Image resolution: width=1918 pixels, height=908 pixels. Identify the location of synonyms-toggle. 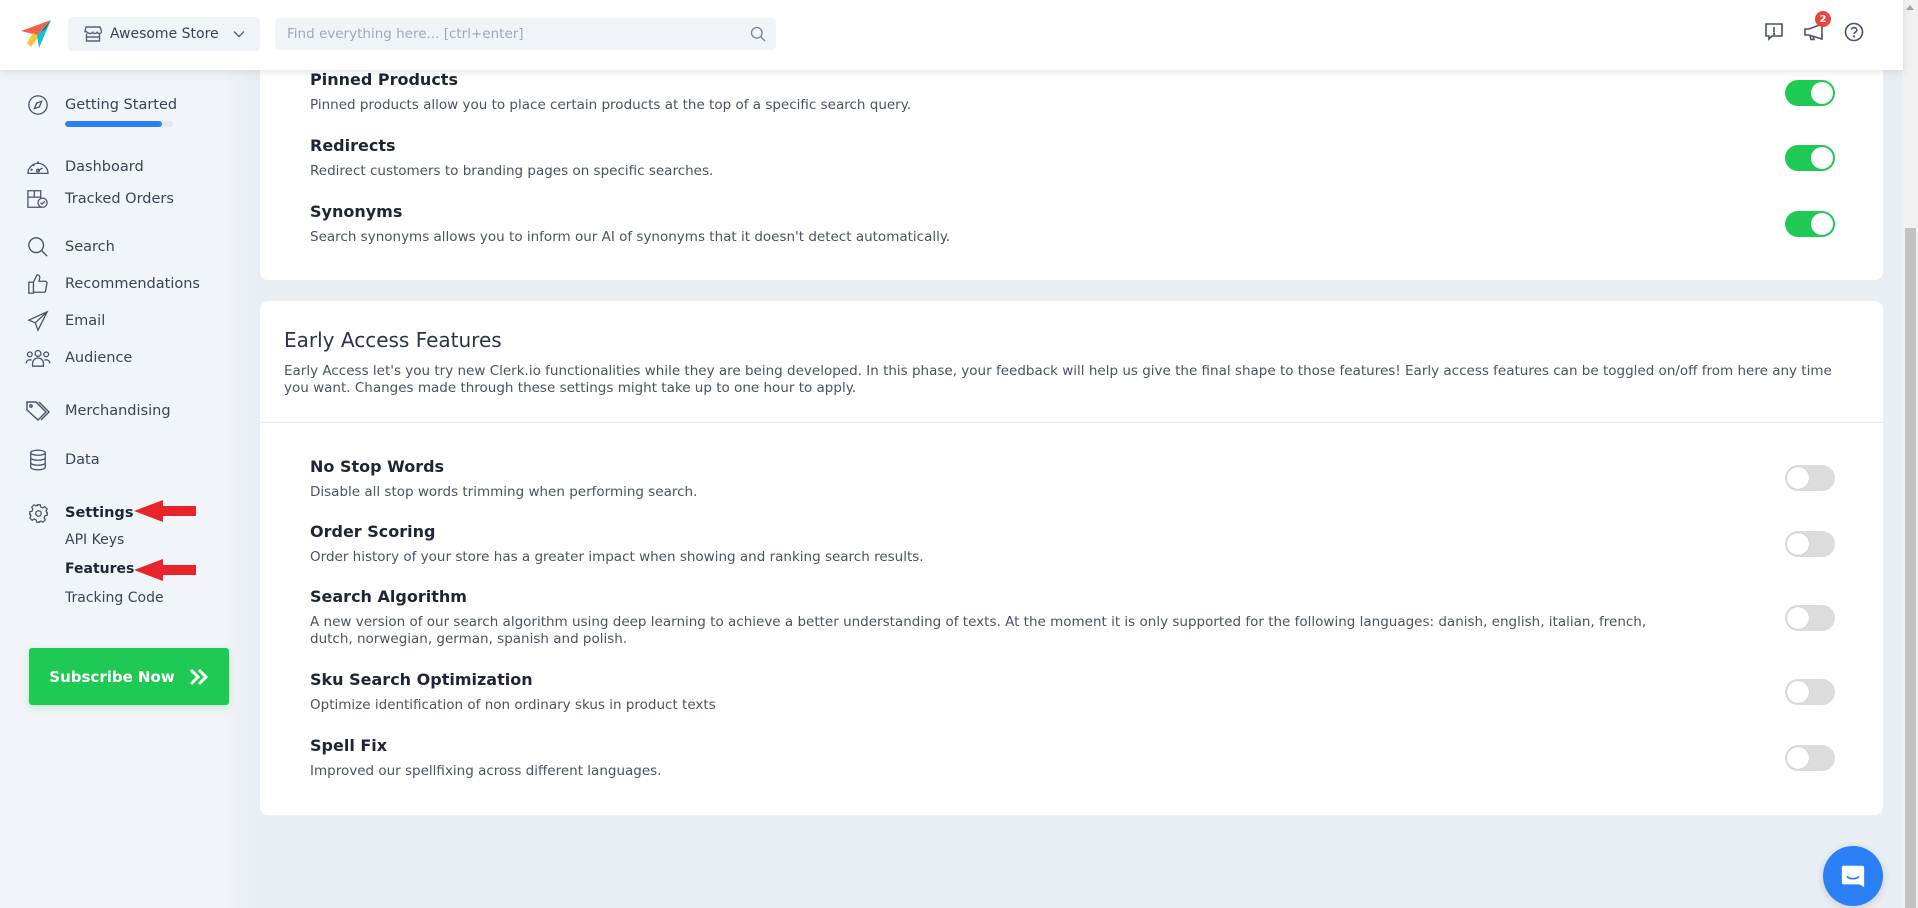
(1810, 224).